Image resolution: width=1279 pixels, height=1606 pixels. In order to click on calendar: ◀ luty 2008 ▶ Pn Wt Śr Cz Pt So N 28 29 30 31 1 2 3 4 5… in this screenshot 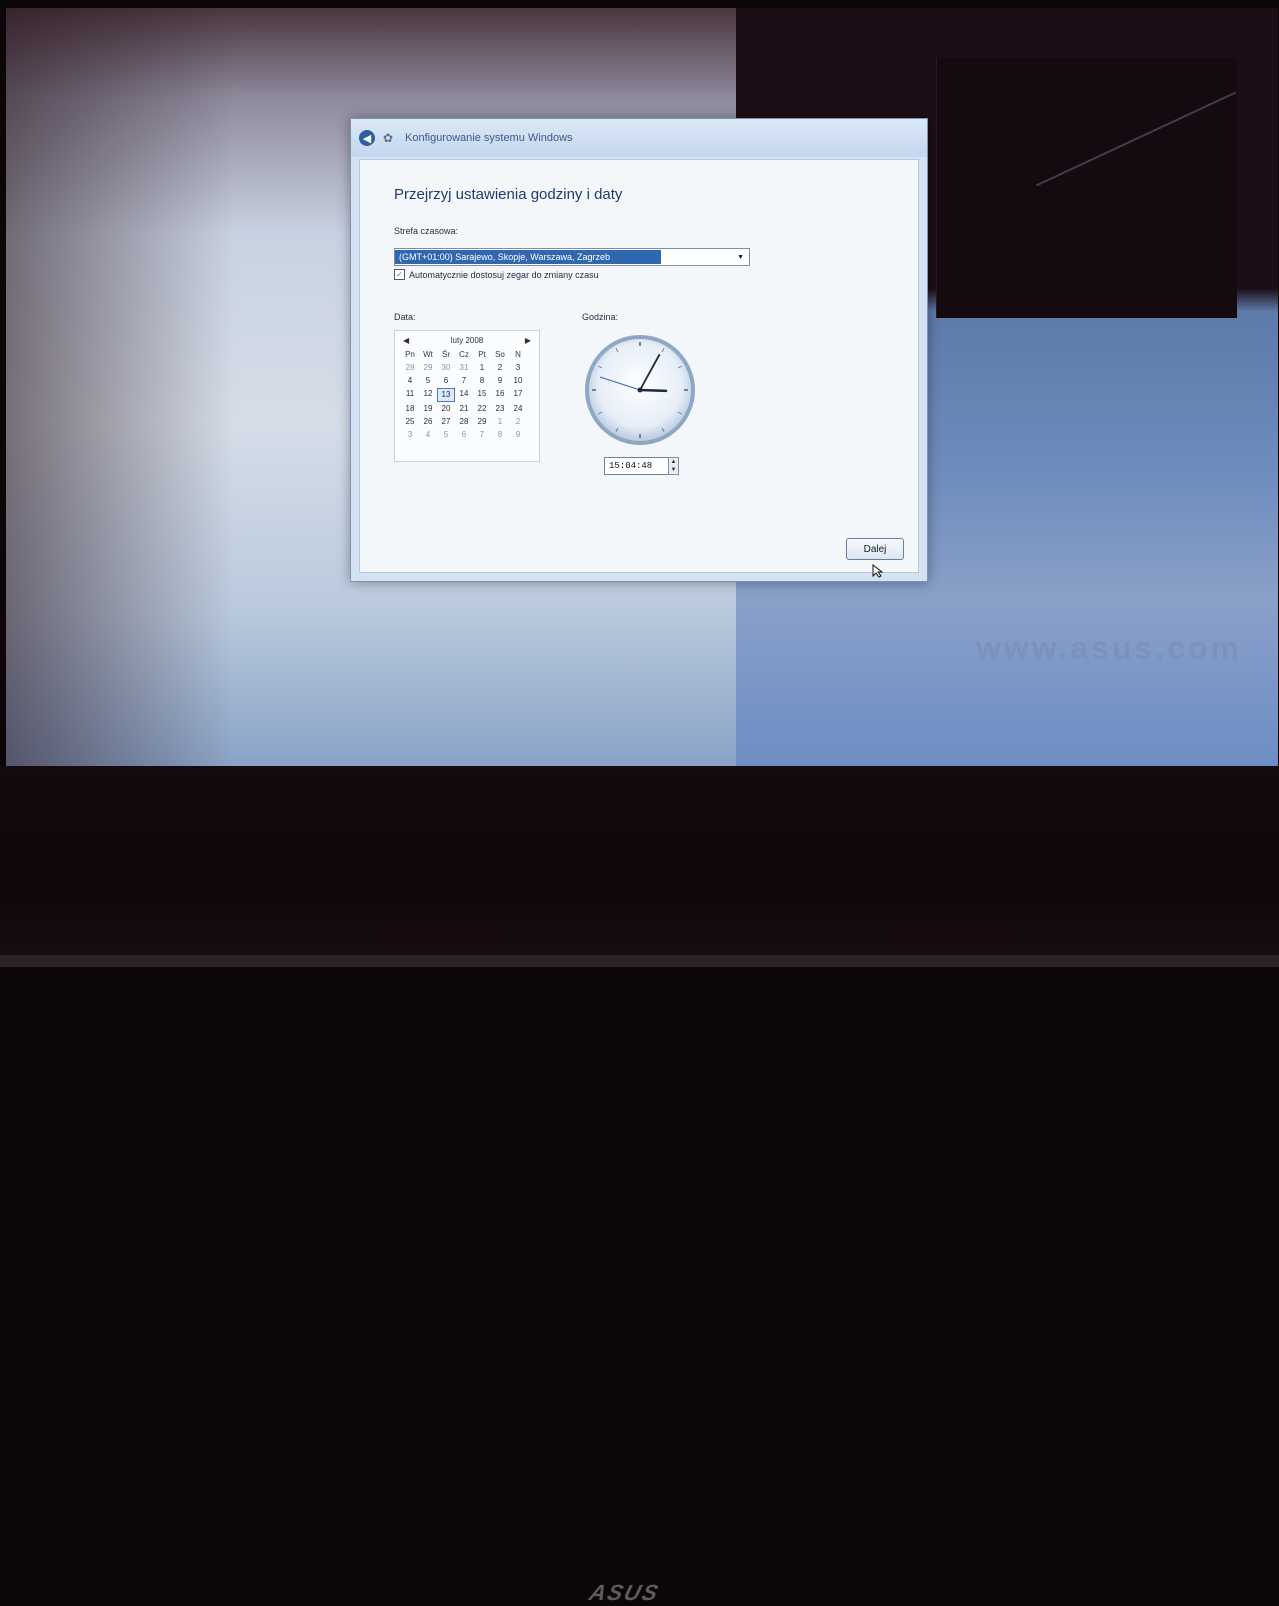, I will do `click(467, 396)`.